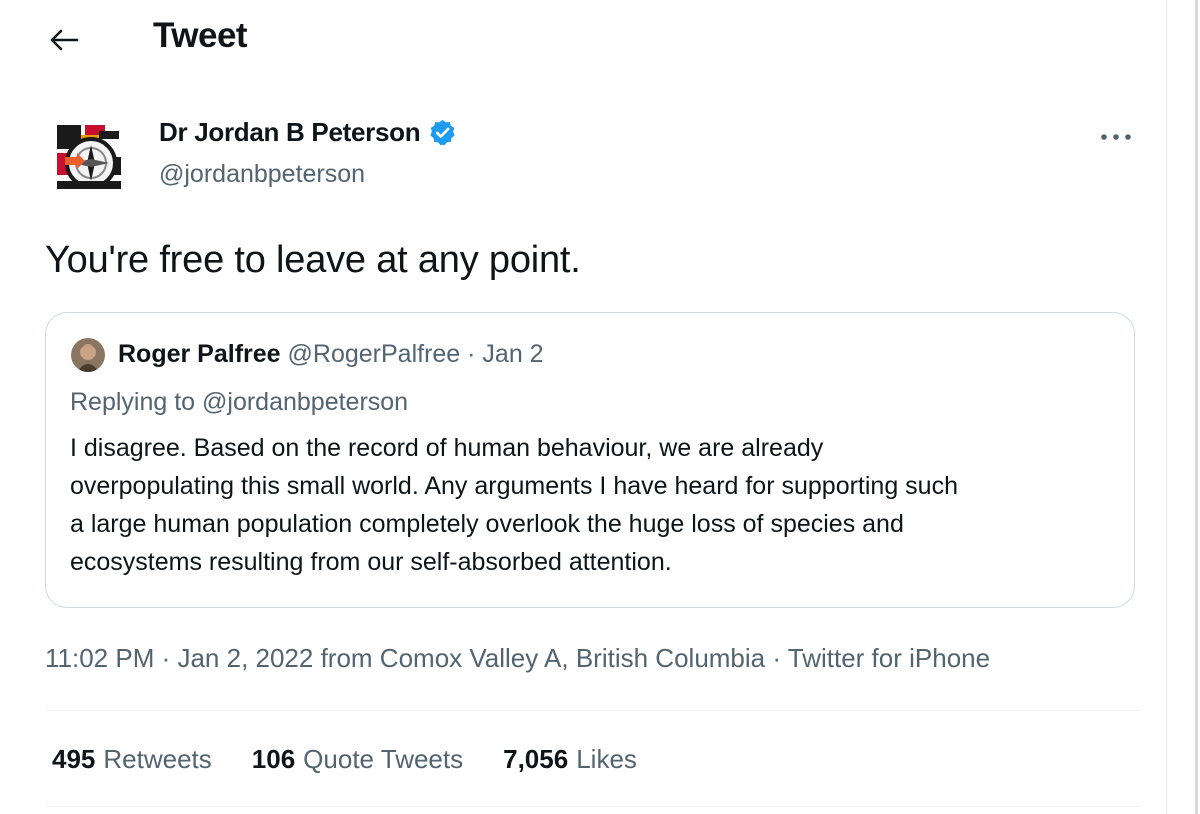 The image size is (1200, 814). What do you see at coordinates (157, 759) in the screenshot?
I see `retweets-label: Retweets` at bounding box center [157, 759].